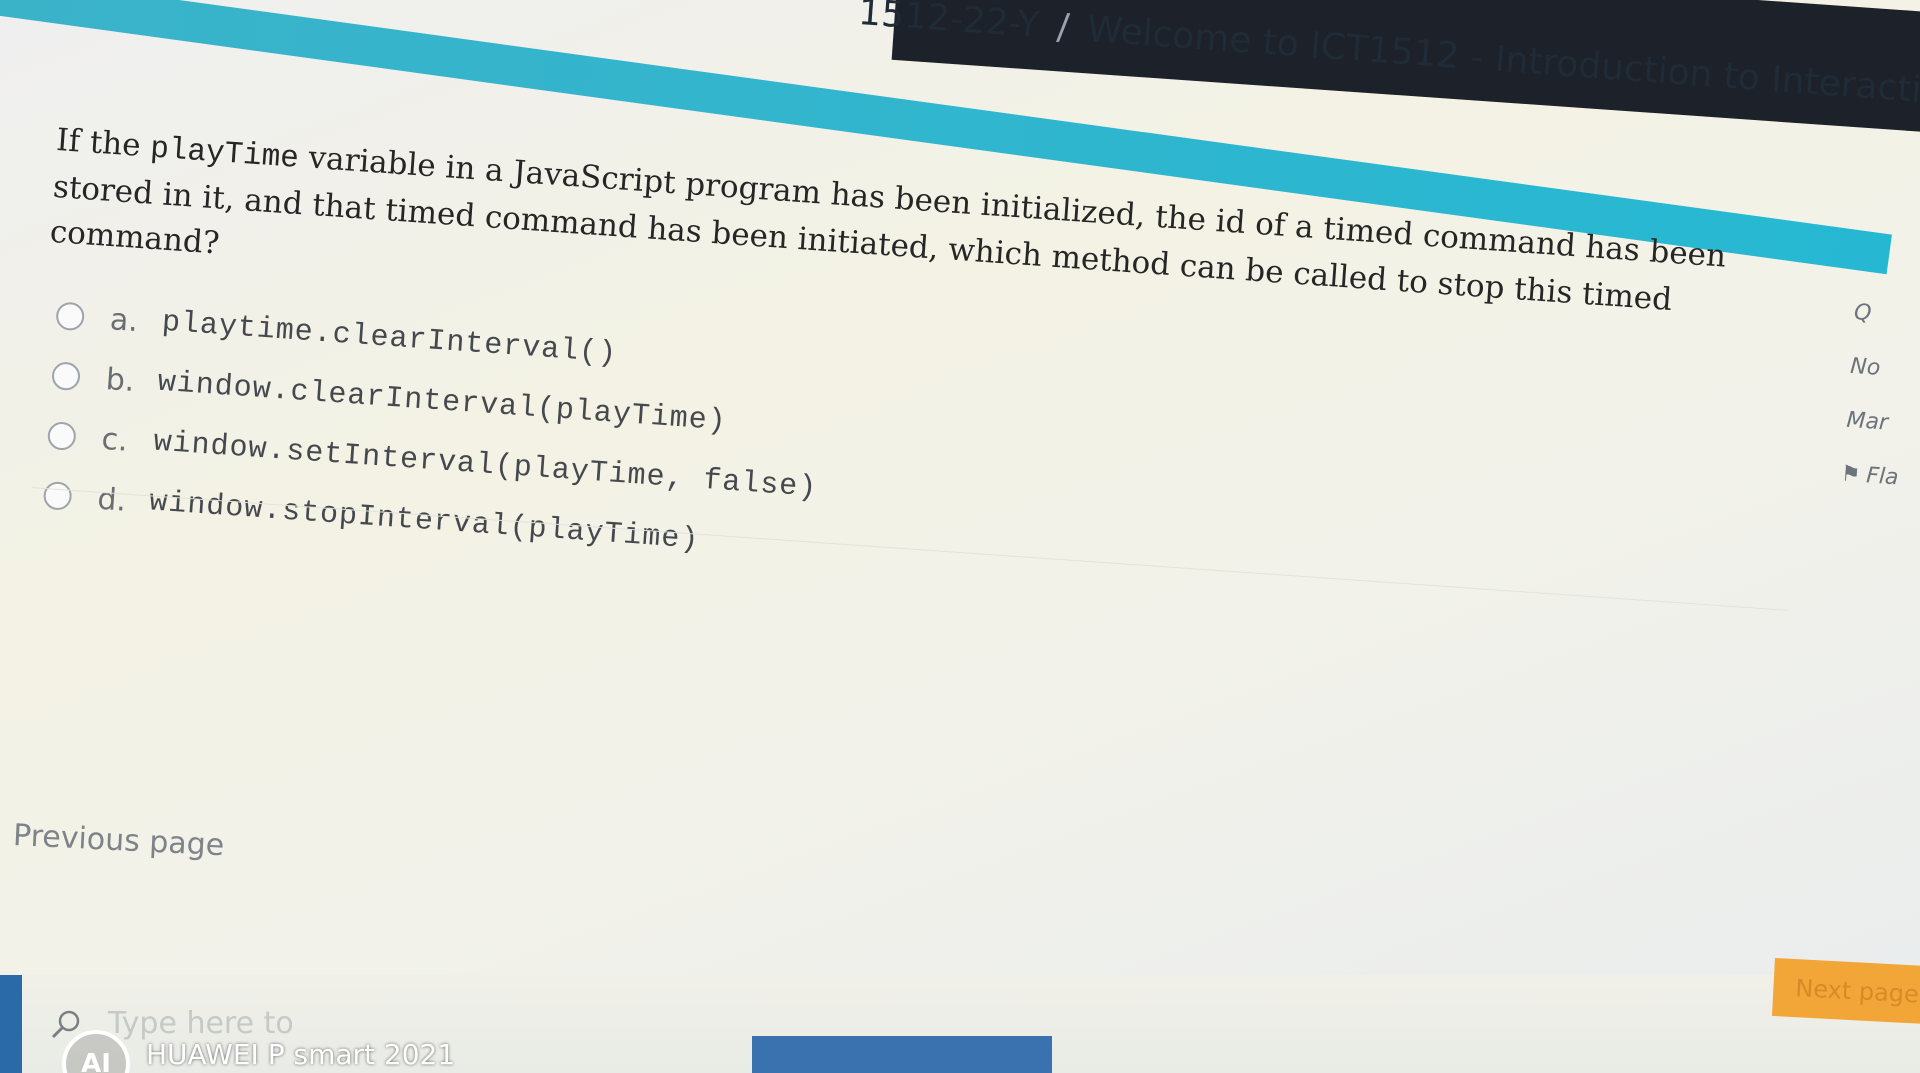 The width and height of the screenshot is (1920, 1073). I want to click on radio-button-d, so click(57, 495).